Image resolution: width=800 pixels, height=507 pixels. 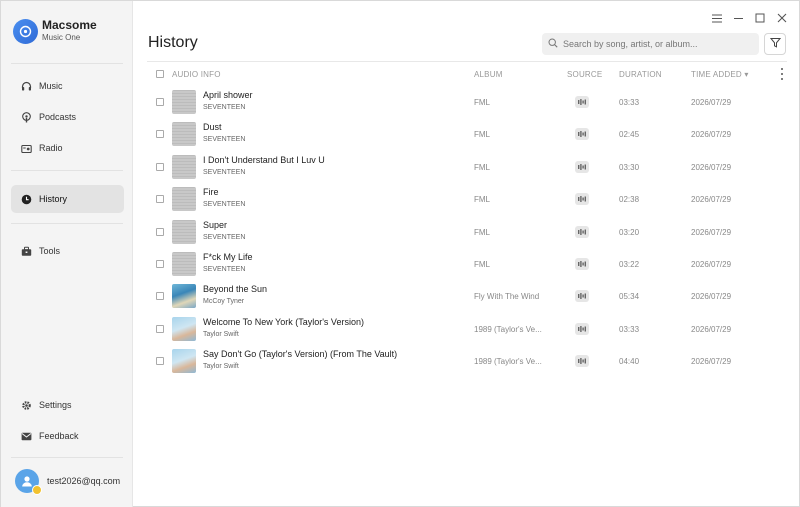 What do you see at coordinates (51, 148) in the screenshot?
I see `sidebar-item-label: Radio` at bounding box center [51, 148].